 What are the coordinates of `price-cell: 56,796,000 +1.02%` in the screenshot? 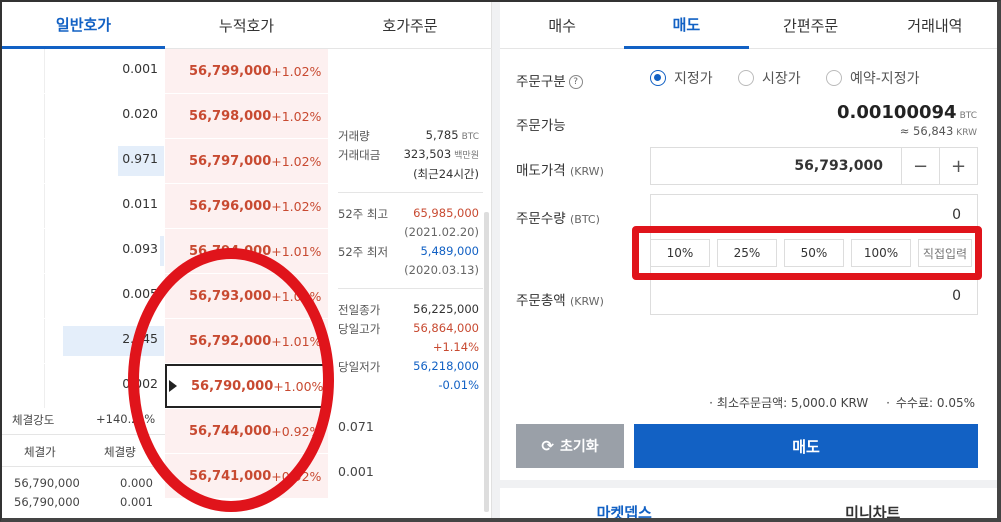 It's located at (246, 206).